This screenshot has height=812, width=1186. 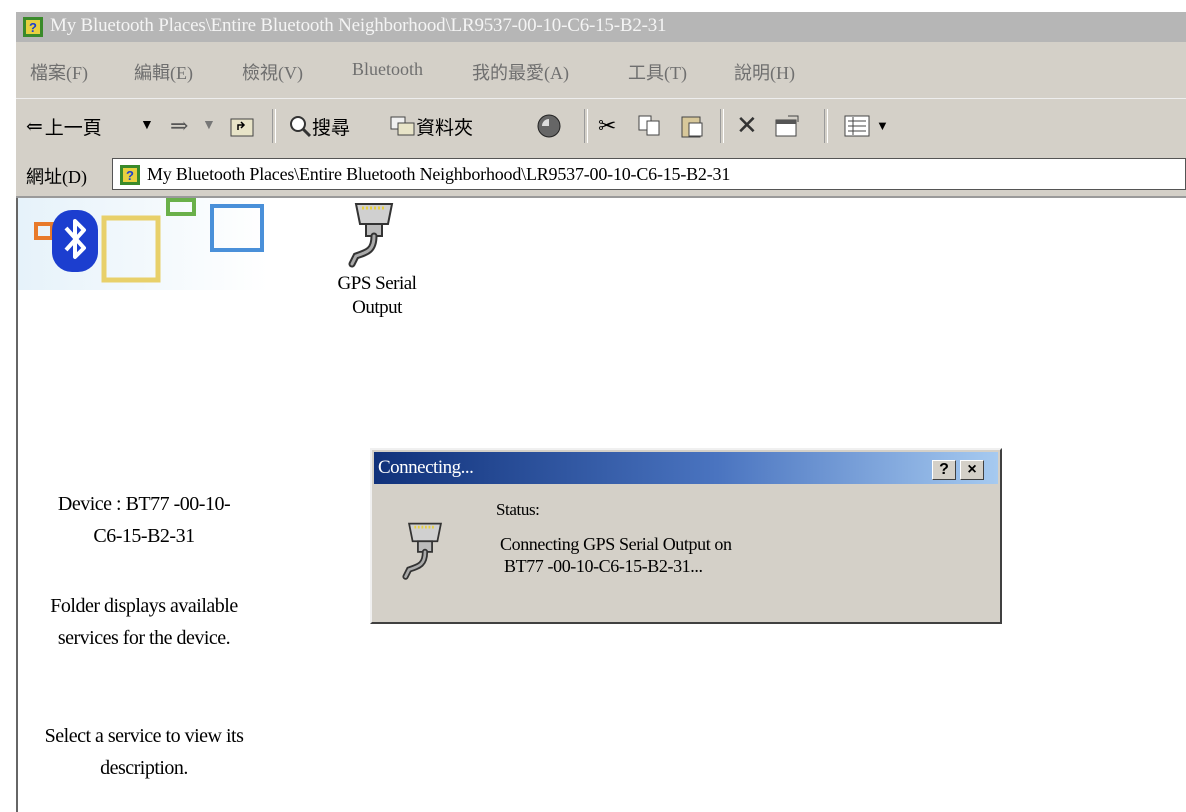 I want to click on device-info: Device : BT77 -00-10- C6-15-B2-31, so click(x=144, y=520).